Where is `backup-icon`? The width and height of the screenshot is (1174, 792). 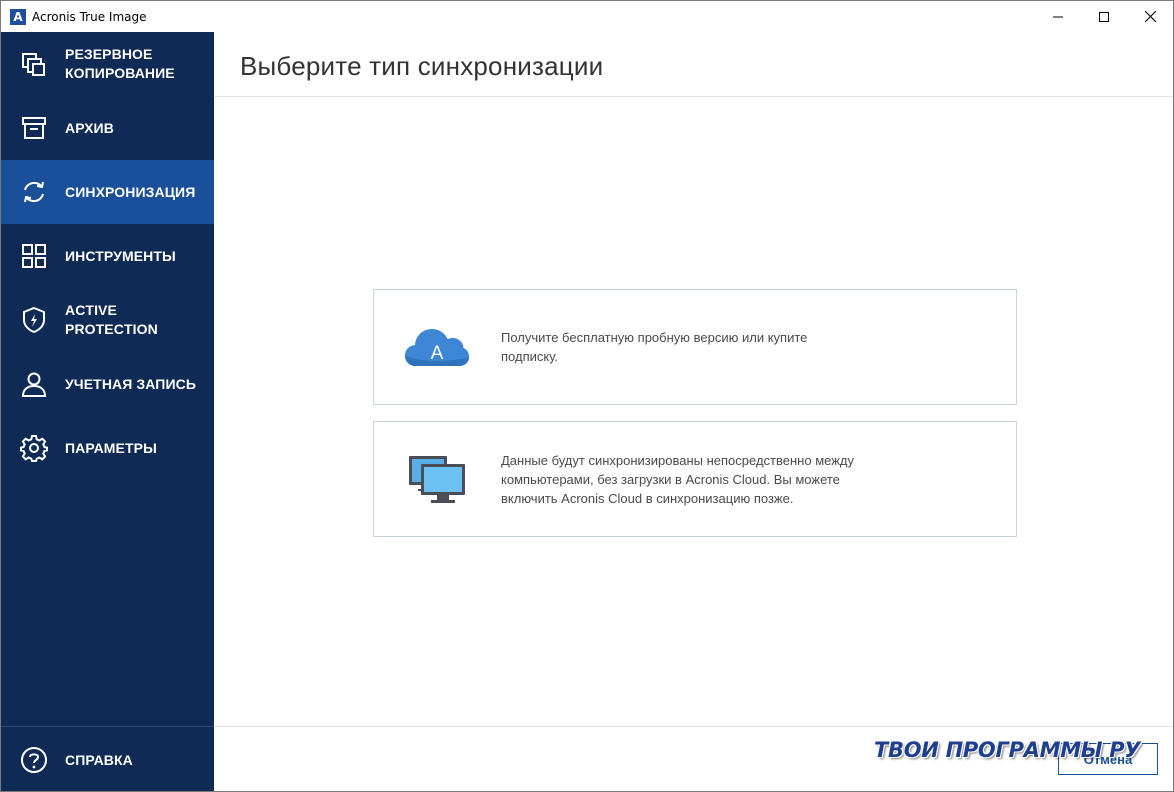
backup-icon is located at coordinates (34, 64).